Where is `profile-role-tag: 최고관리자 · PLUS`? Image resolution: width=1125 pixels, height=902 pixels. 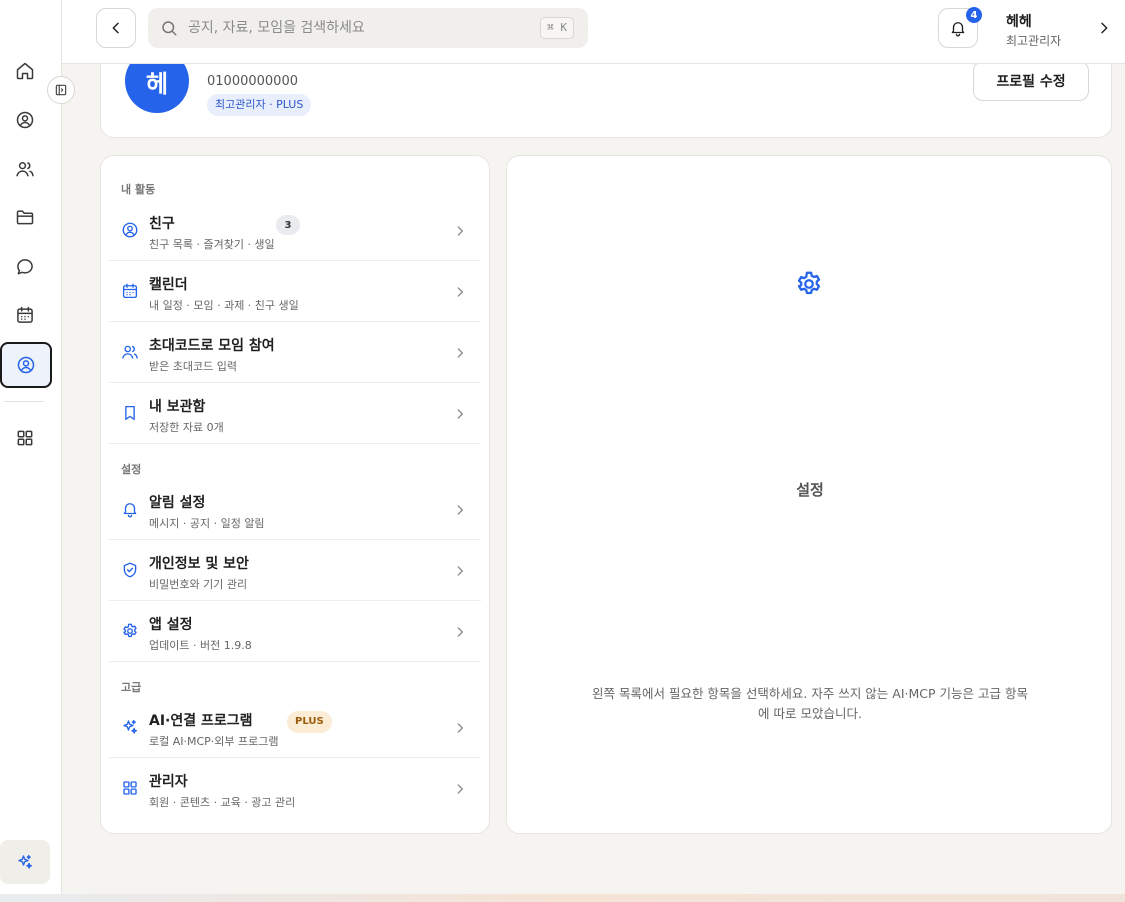
profile-role-tag: 최고관리자 · PLUS is located at coordinates (259, 105).